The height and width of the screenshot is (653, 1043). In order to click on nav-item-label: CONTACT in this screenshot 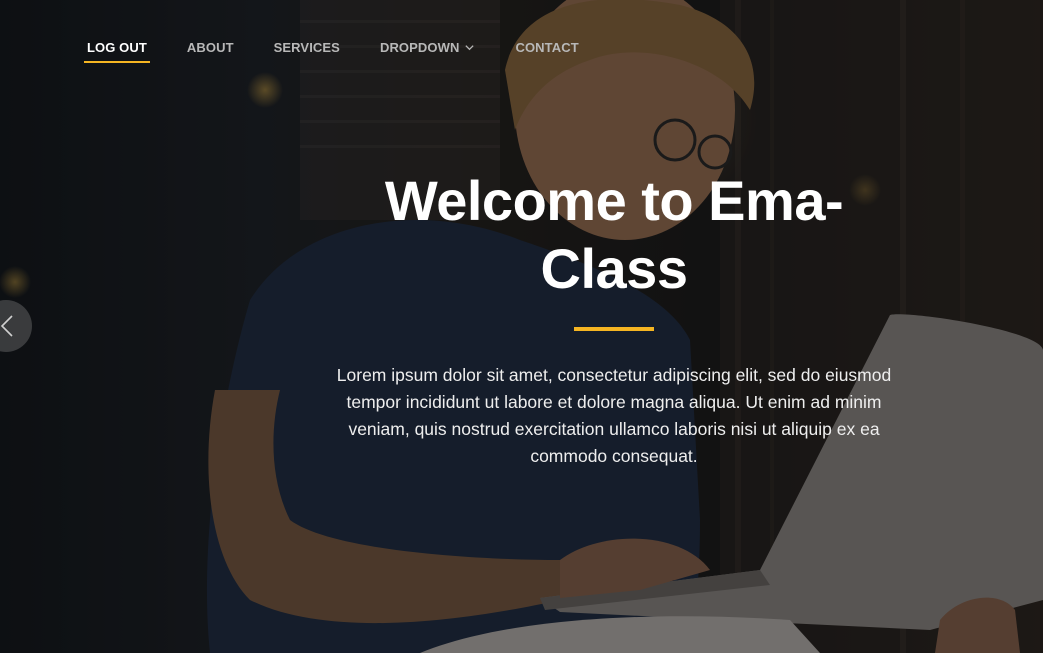, I will do `click(547, 47)`.